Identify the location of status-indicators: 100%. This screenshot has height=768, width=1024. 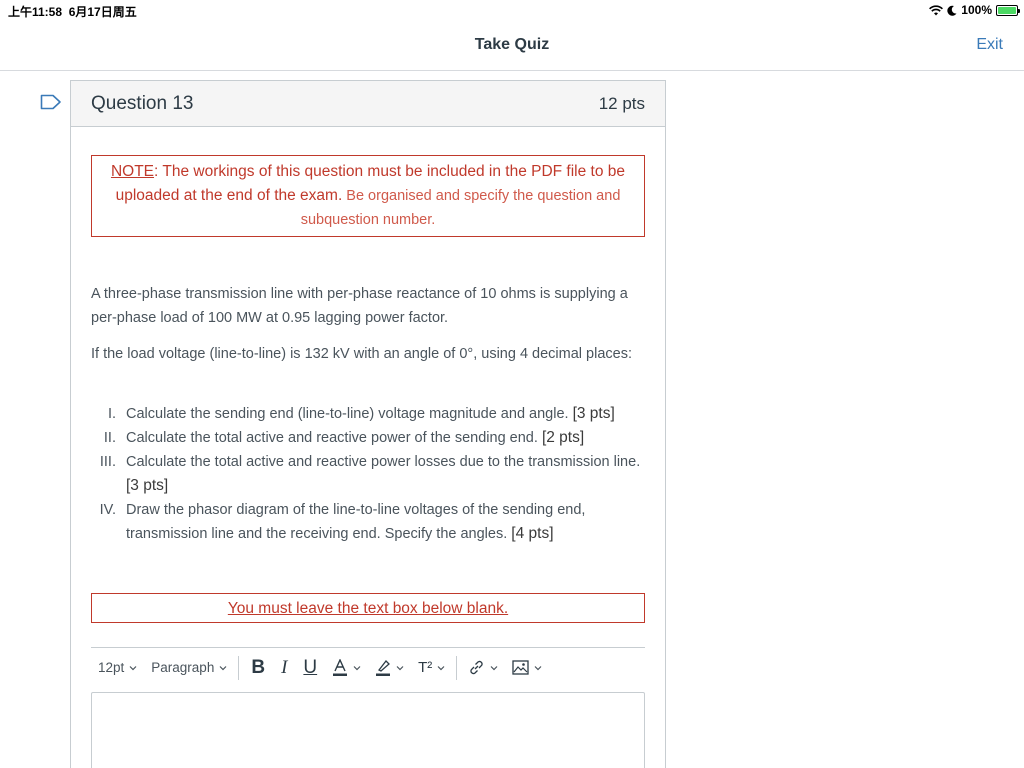
(974, 10).